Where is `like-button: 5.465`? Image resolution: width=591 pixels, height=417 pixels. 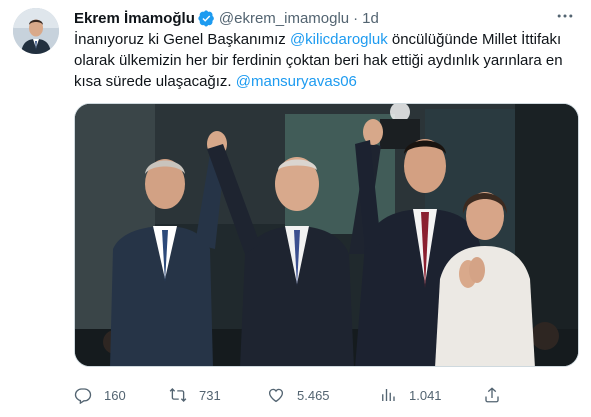 like-button: 5.465 is located at coordinates (298, 395).